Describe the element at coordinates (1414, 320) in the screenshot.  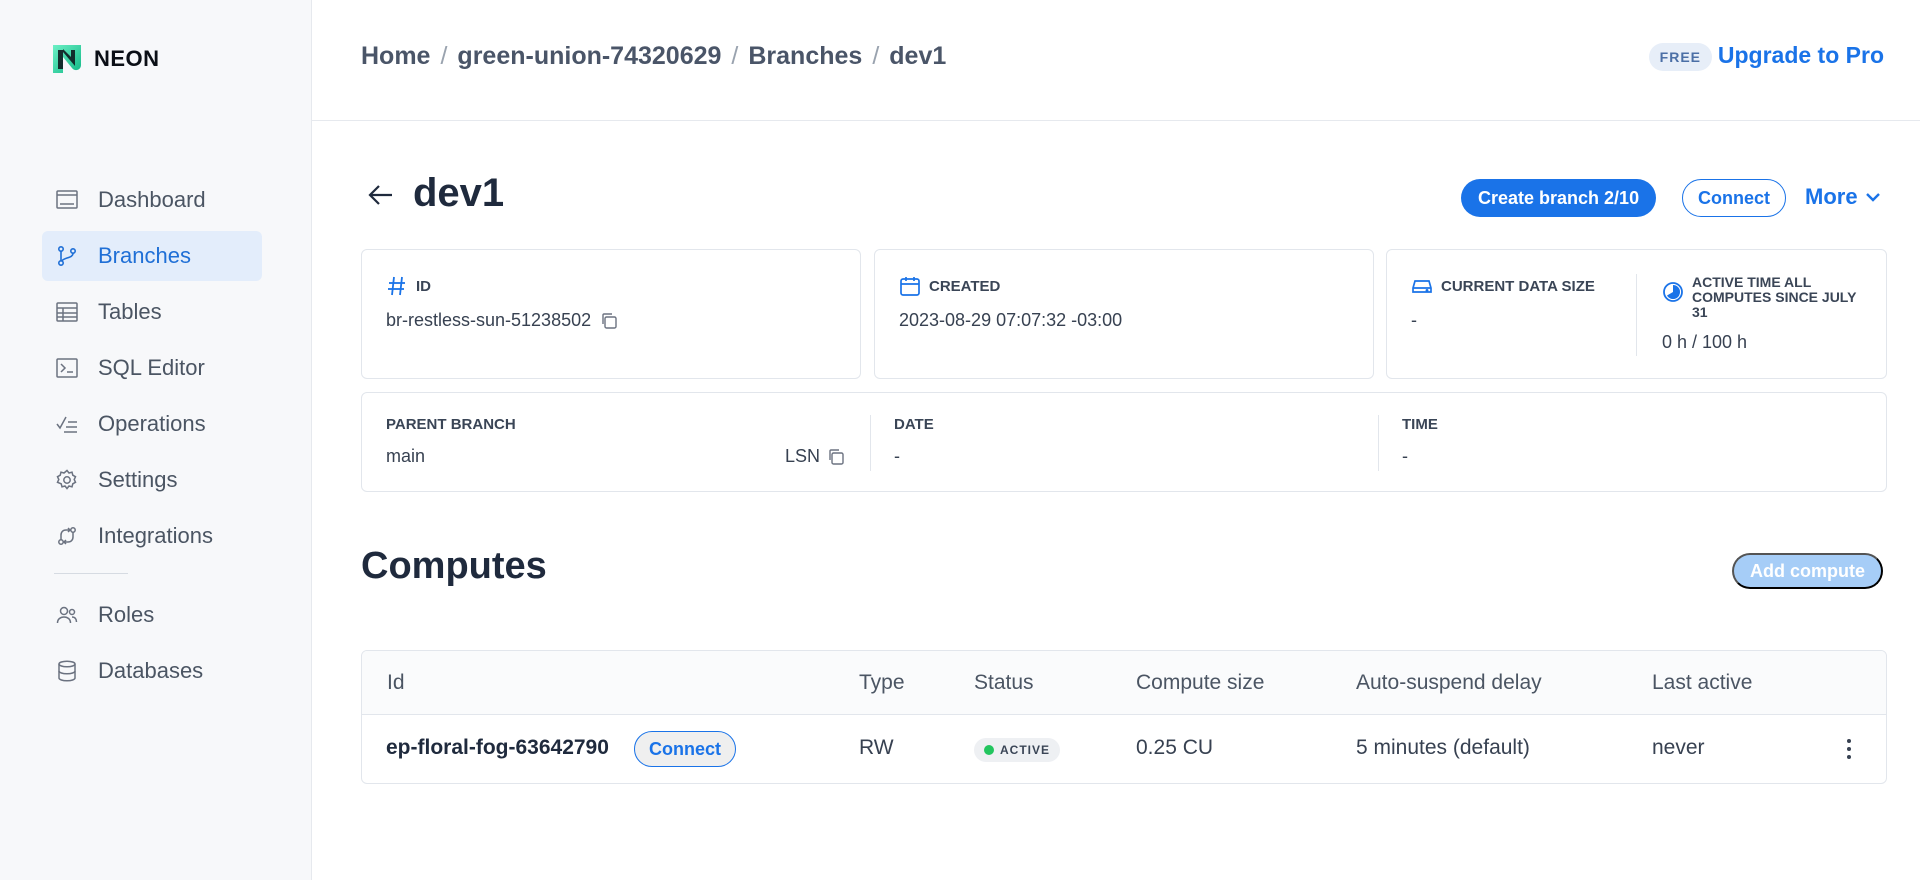
I see `data-size-value: -` at that location.